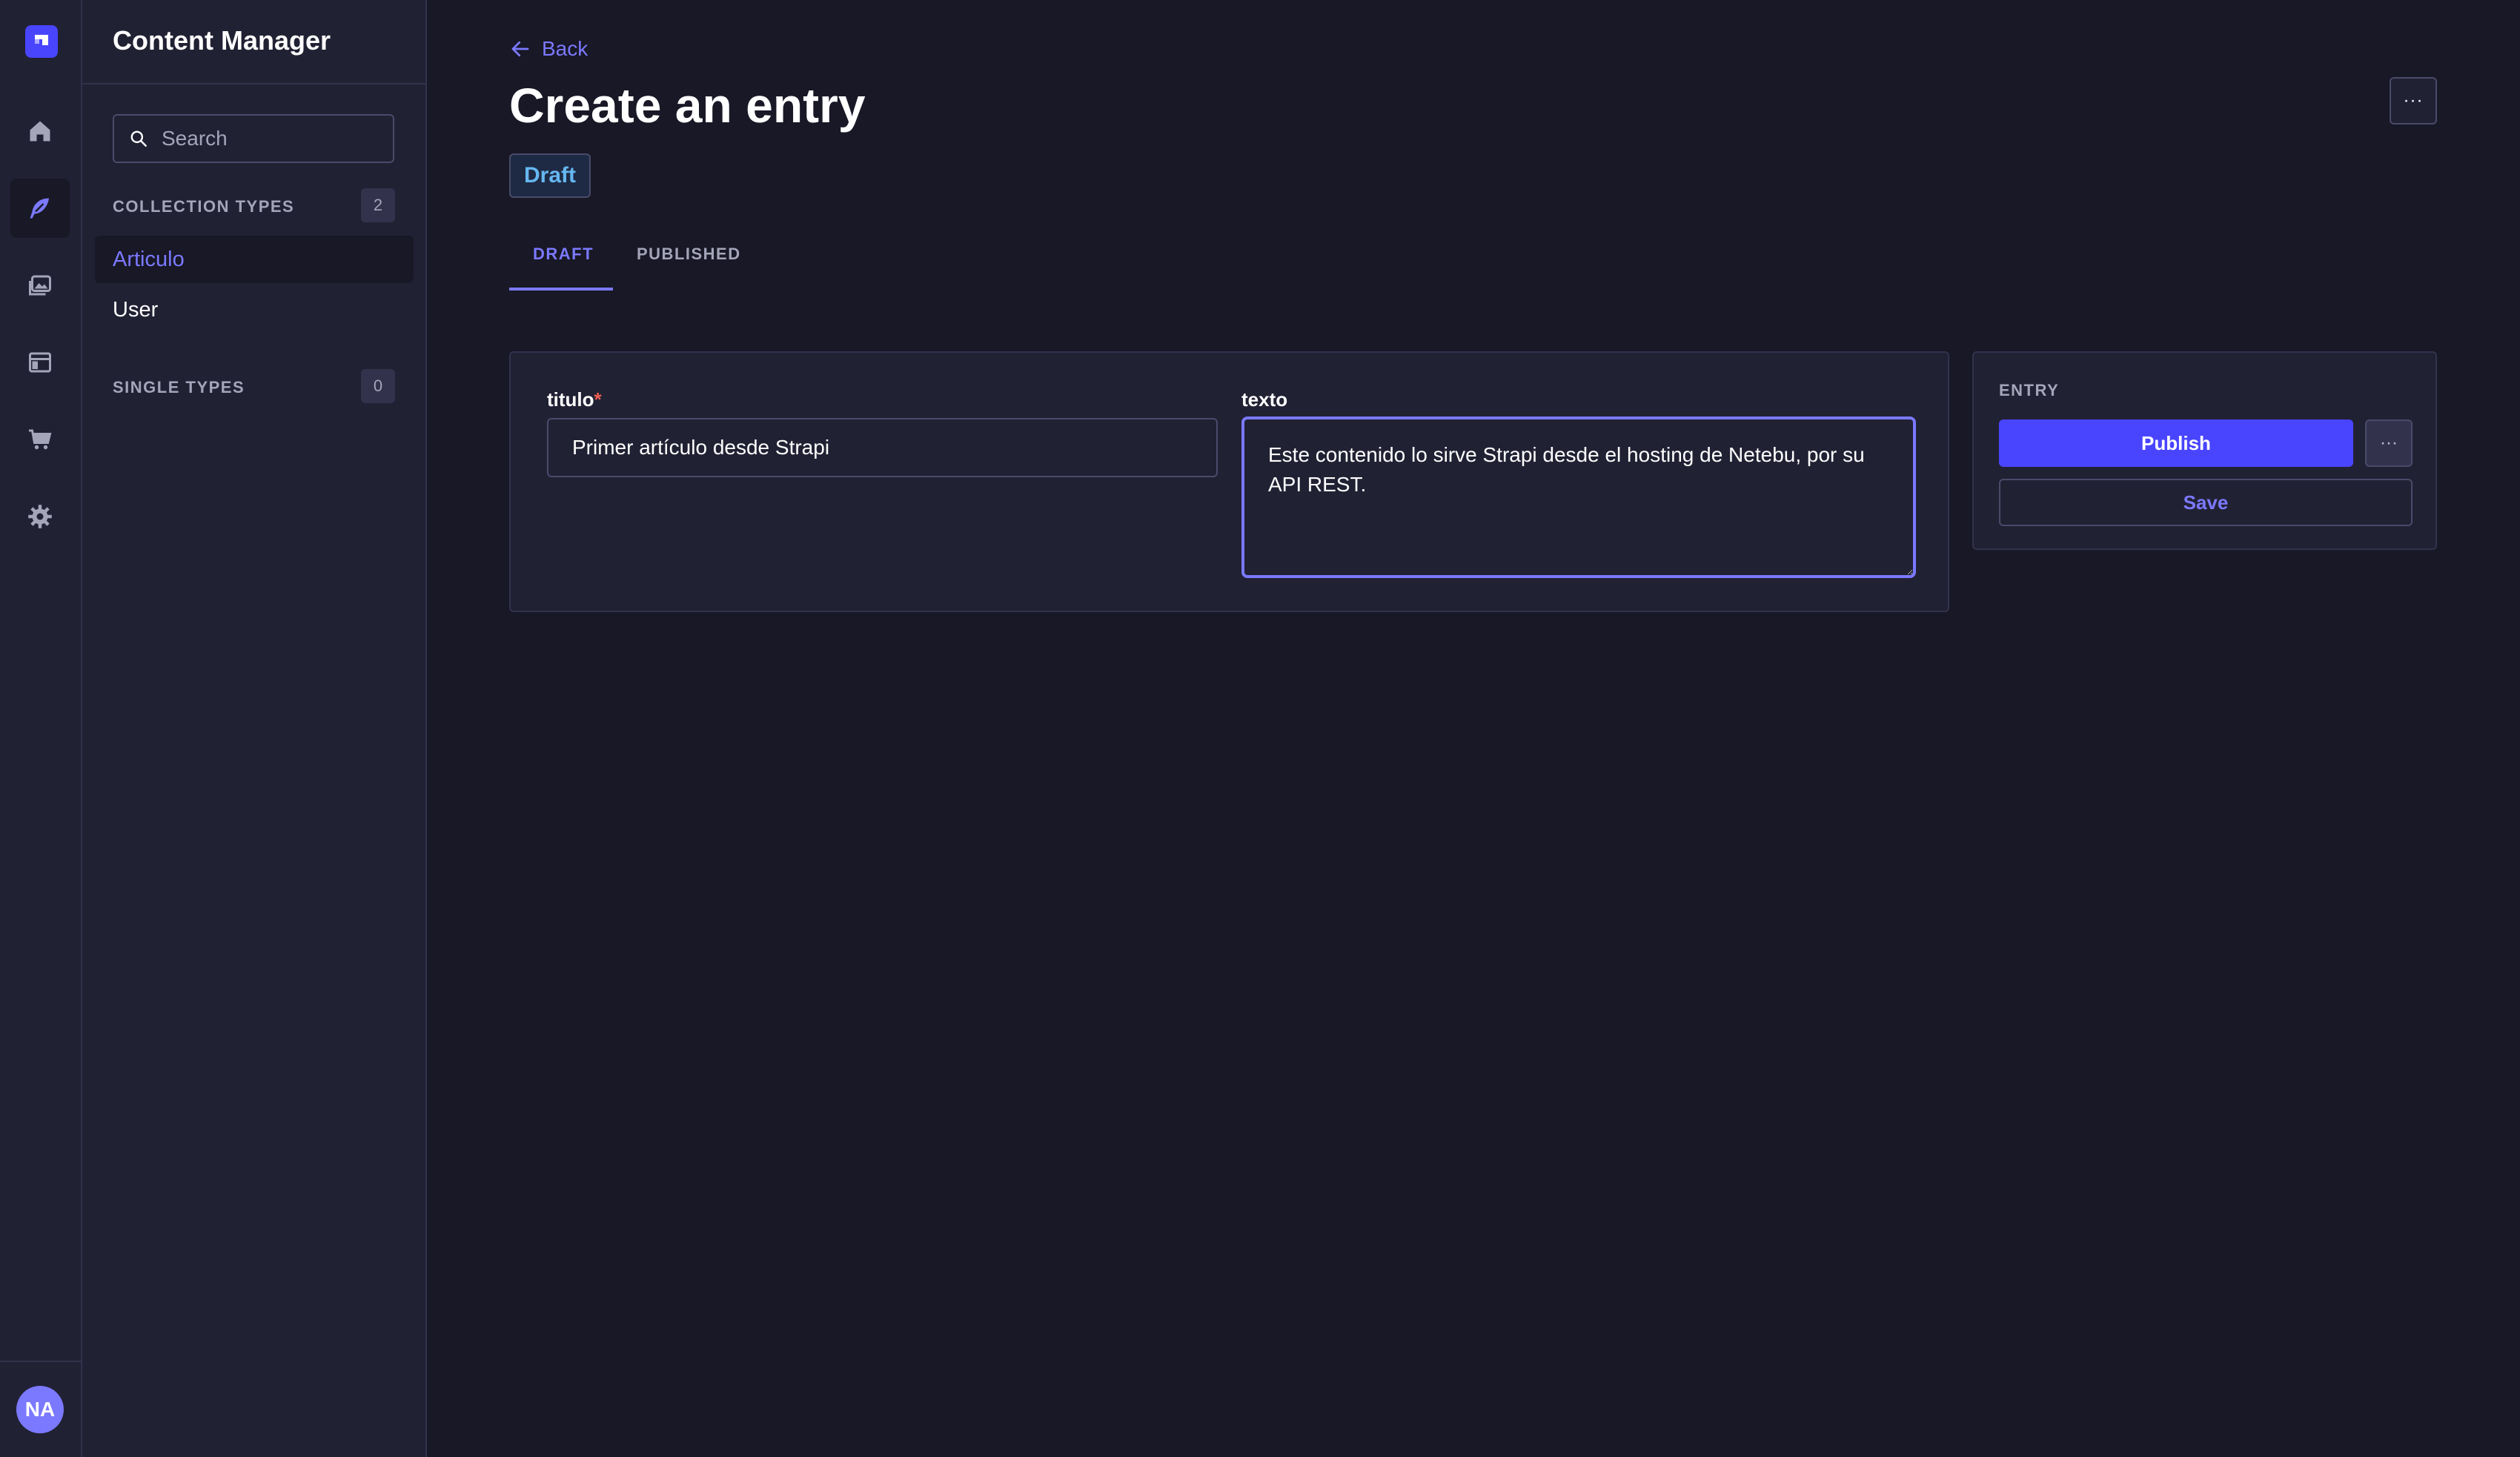 The width and height of the screenshot is (2520, 1457). What do you see at coordinates (520, 49) in the screenshot?
I see `arrow-left-icon` at bounding box center [520, 49].